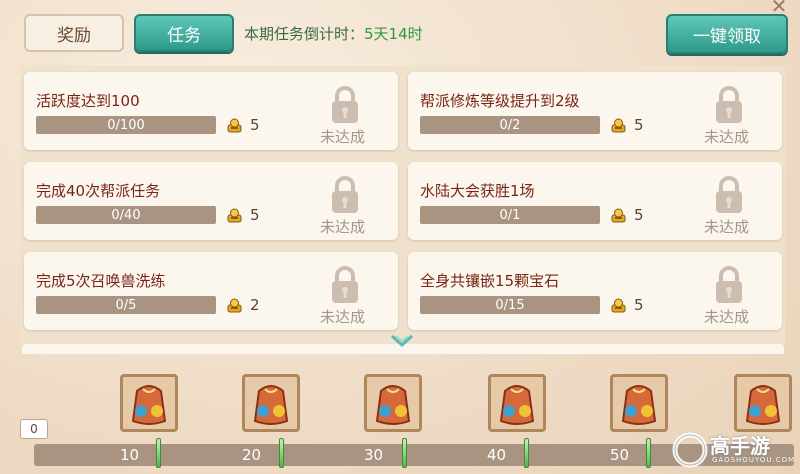 The height and width of the screenshot is (474, 800). What do you see at coordinates (393, 34) in the screenshot?
I see `countdown-value: 5天14时` at bounding box center [393, 34].